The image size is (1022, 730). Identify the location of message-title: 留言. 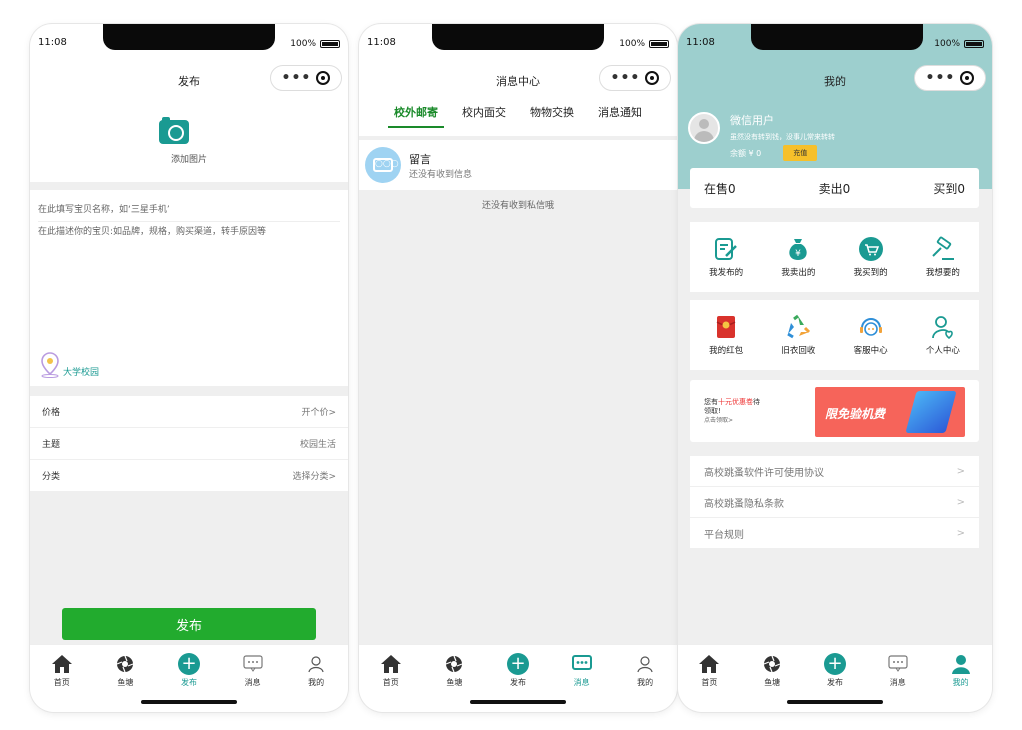
(420, 159).